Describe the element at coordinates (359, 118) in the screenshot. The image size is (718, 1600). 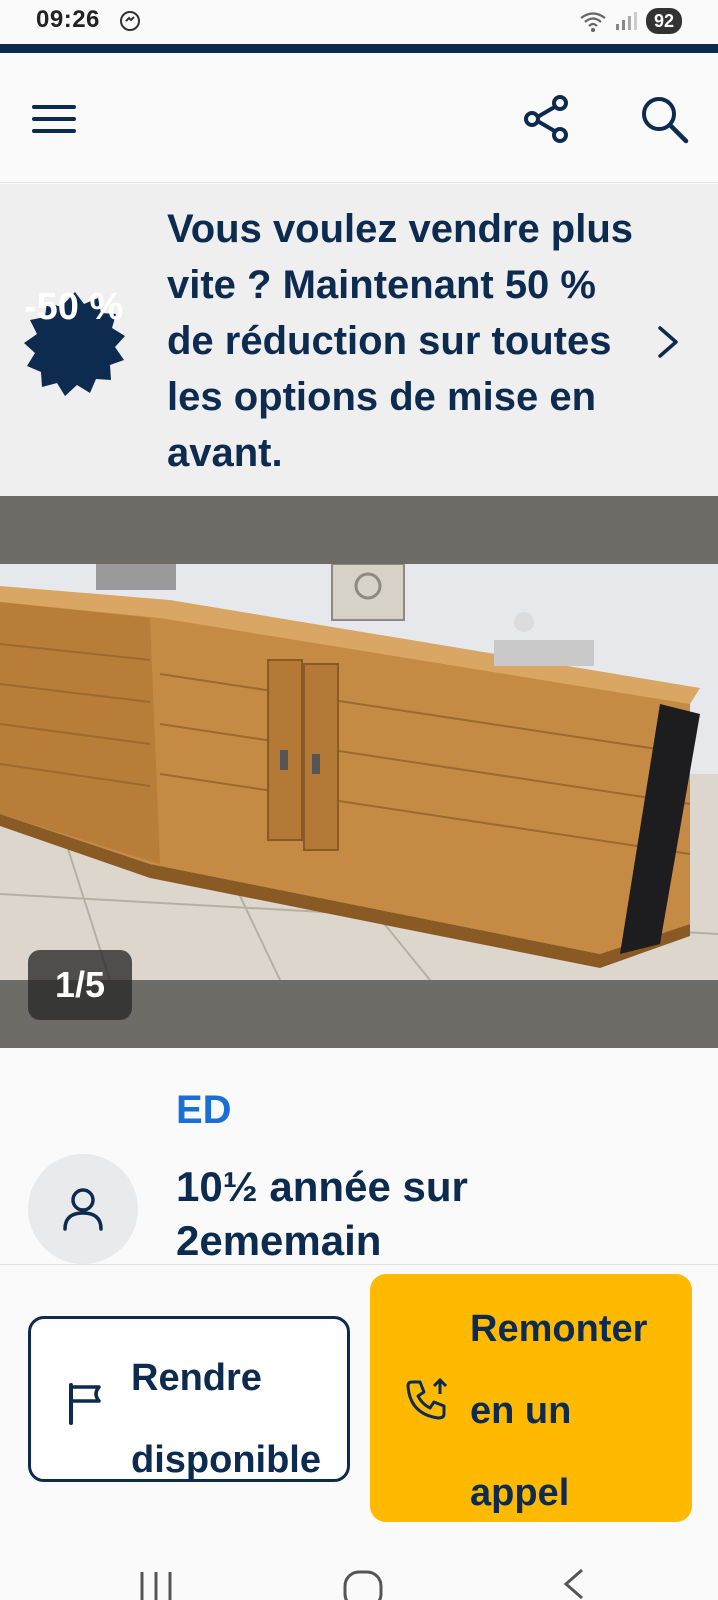
I see `app-header` at that location.